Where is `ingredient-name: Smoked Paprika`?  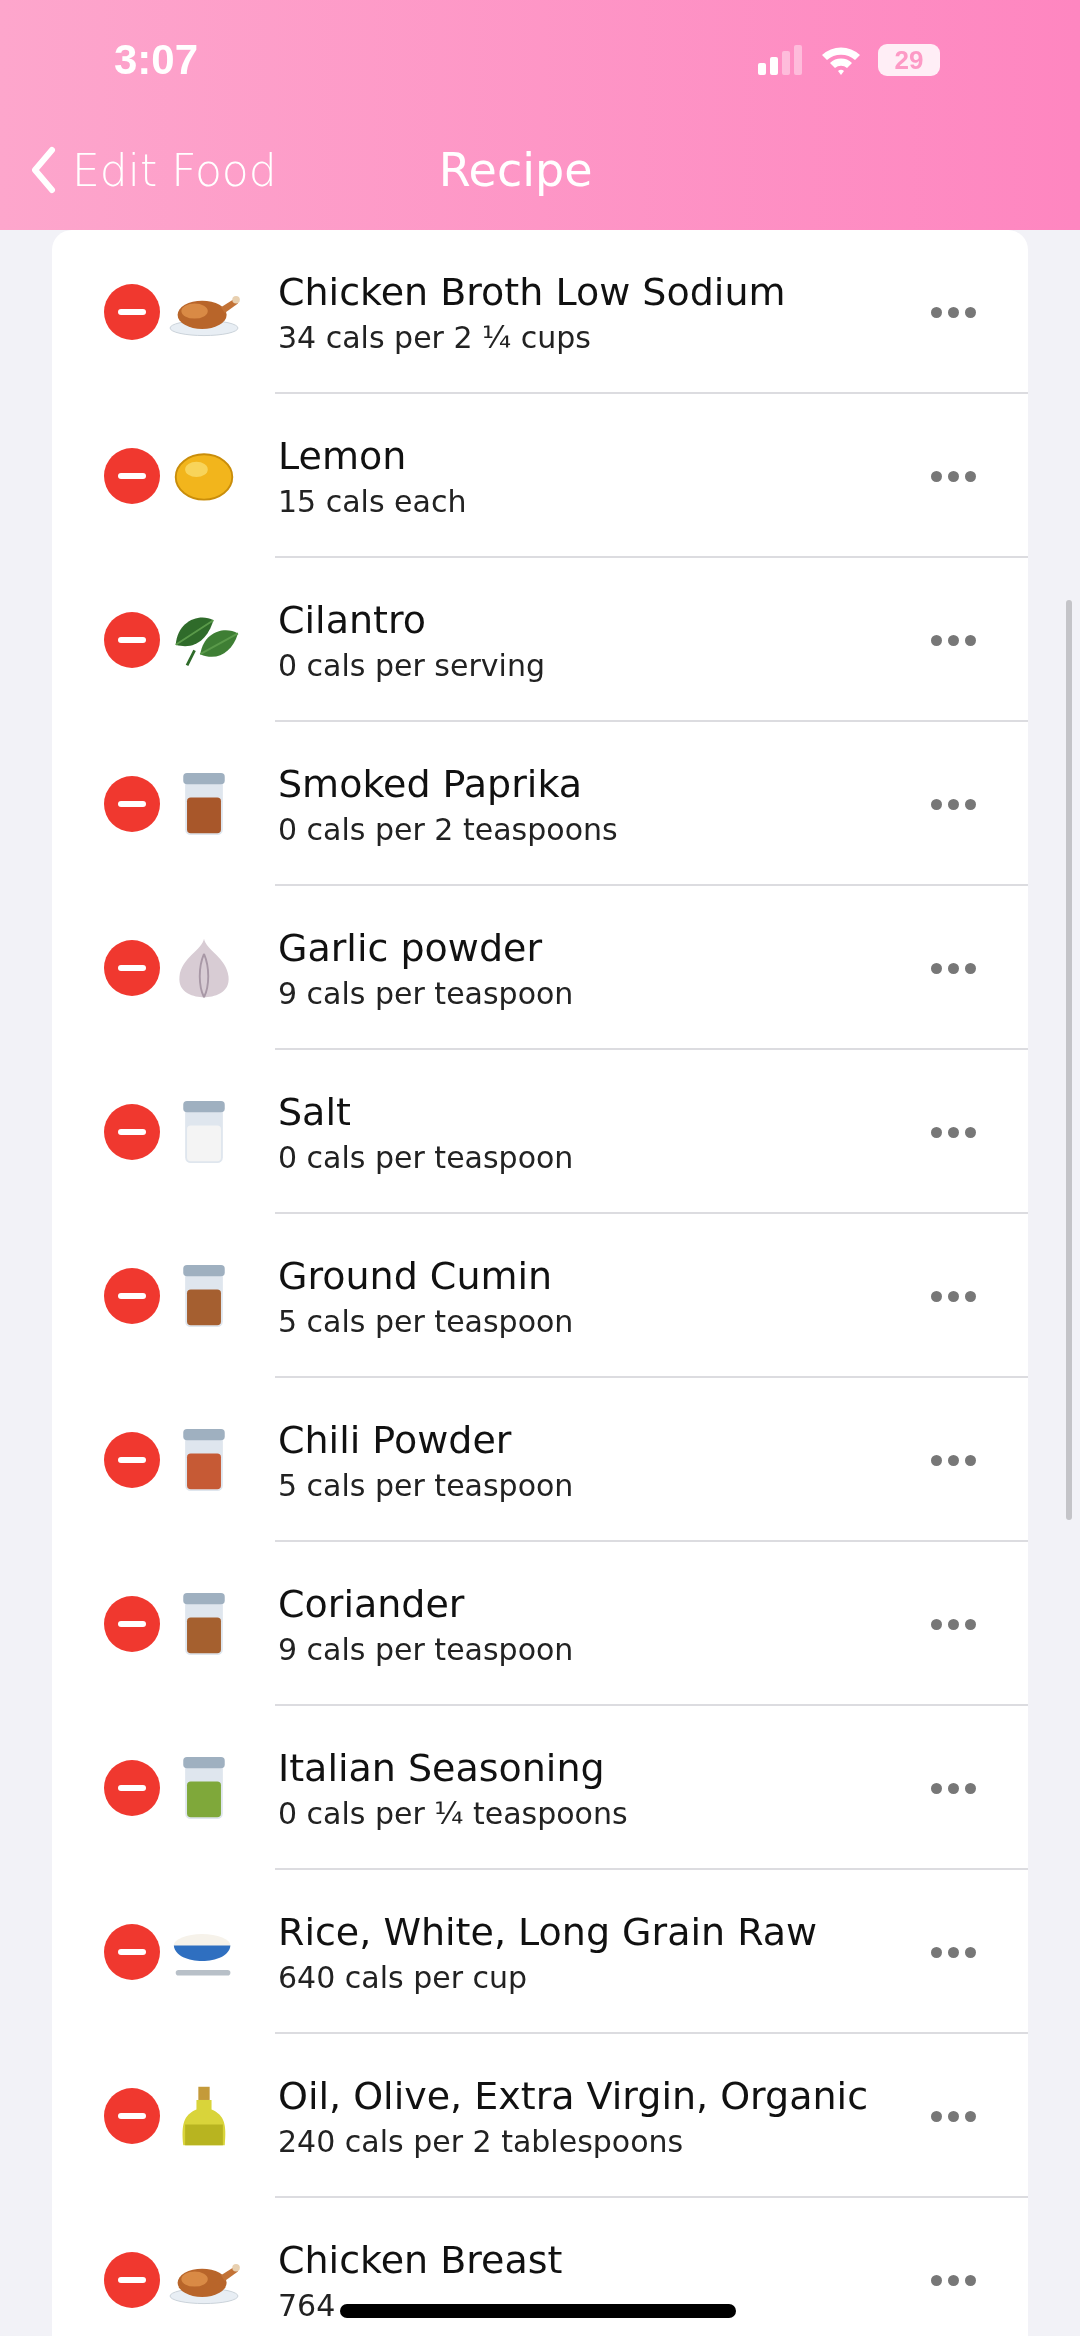
ingredient-name: Smoked Paprika is located at coordinates (430, 783).